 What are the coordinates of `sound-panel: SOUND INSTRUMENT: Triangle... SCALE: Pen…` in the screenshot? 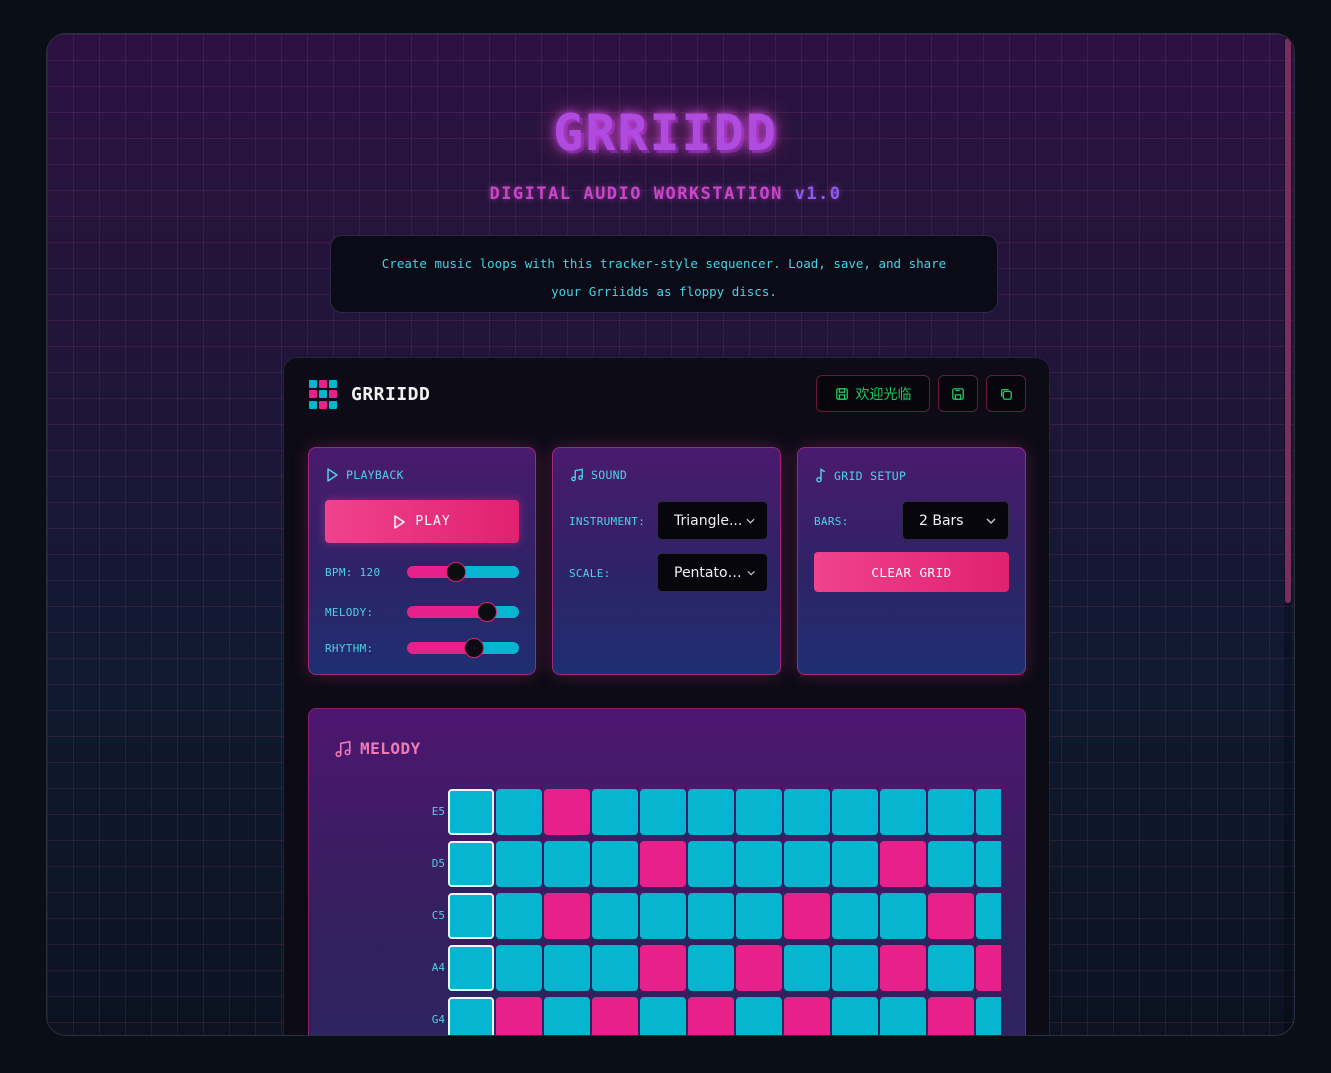 It's located at (666, 561).